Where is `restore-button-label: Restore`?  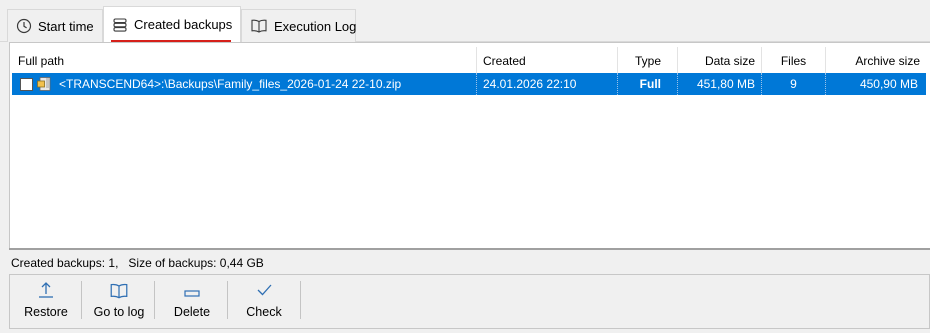
restore-button-label: Restore is located at coordinates (46, 312).